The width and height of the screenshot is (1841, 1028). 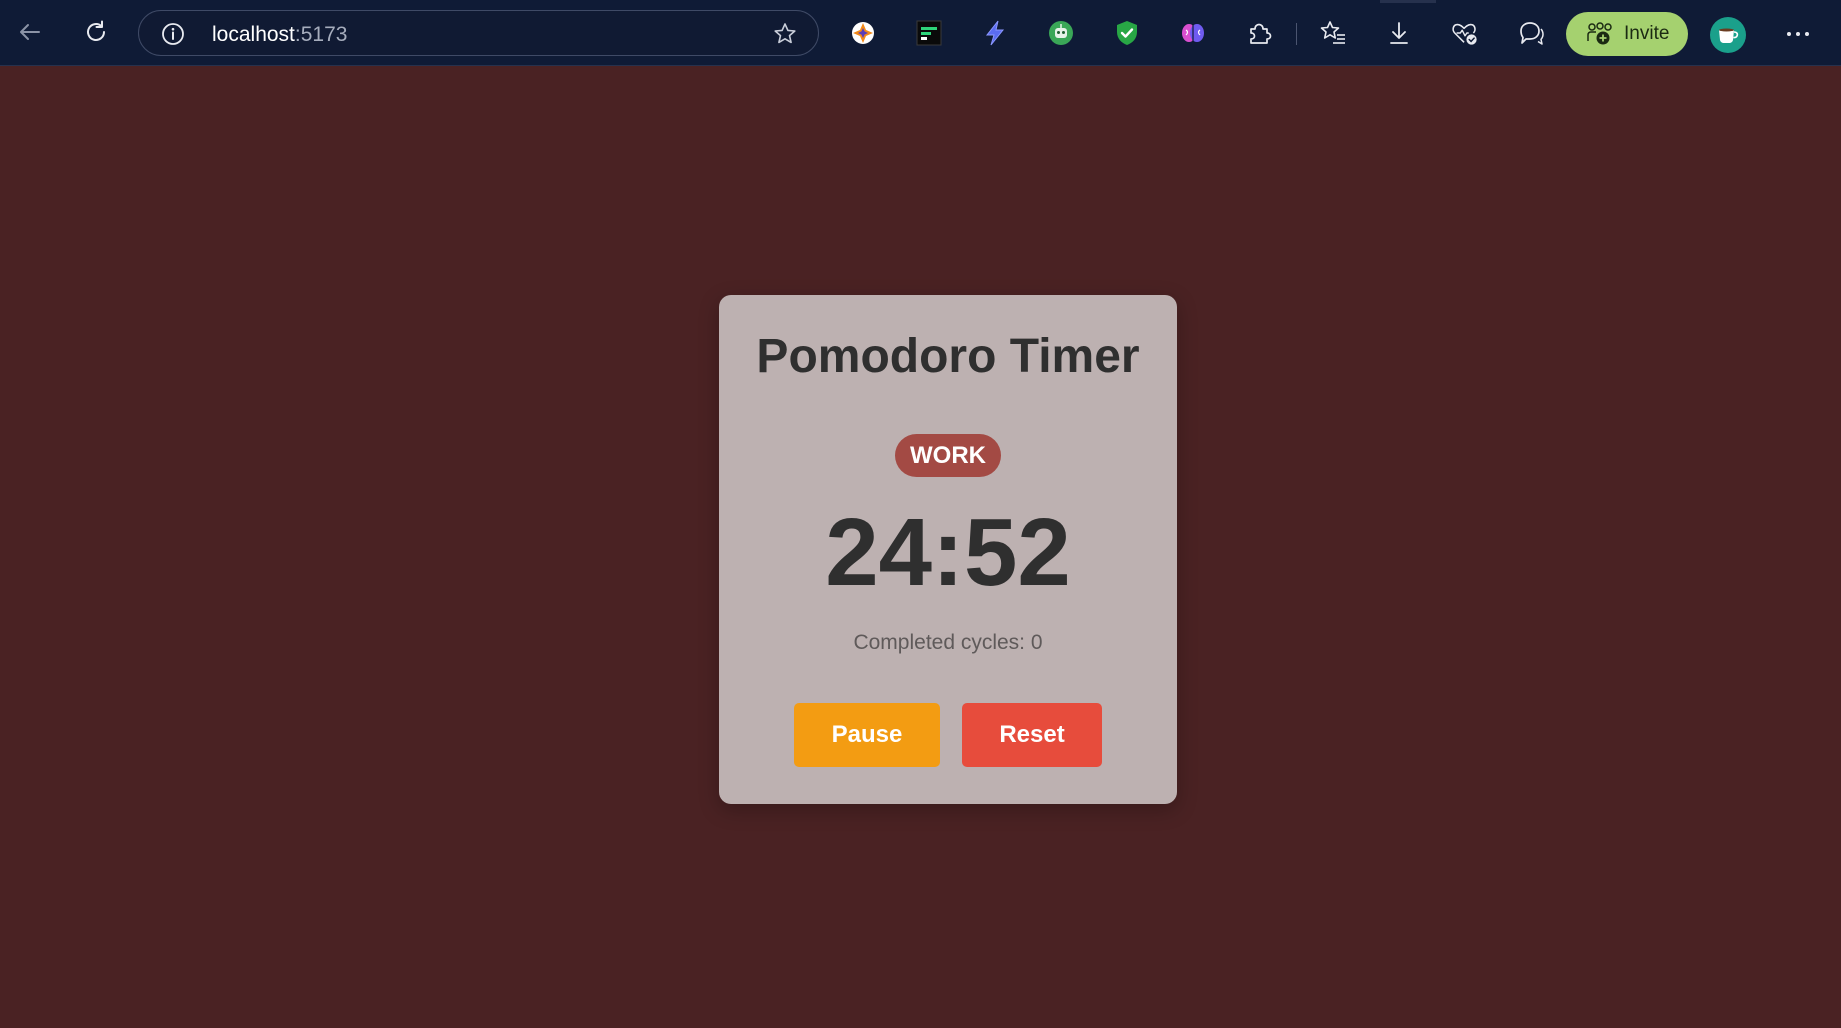 I want to click on brain-extension-button, so click(x=1193, y=33).